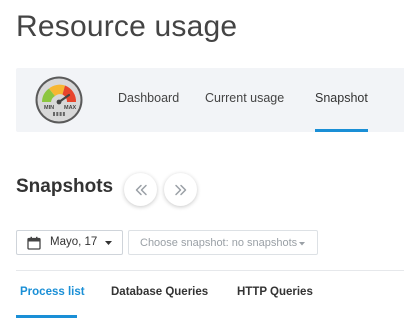  What do you see at coordinates (219, 243) in the screenshot?
I see `snapshot-select-value: Choose snapshot: no snapshots` at bounding box center [219, 243].